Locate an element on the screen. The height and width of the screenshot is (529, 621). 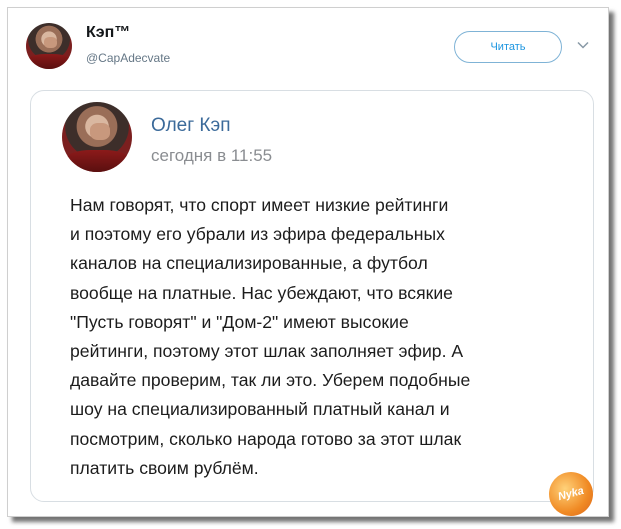
quoted-author-avatar is located at coordinates (97, 137).